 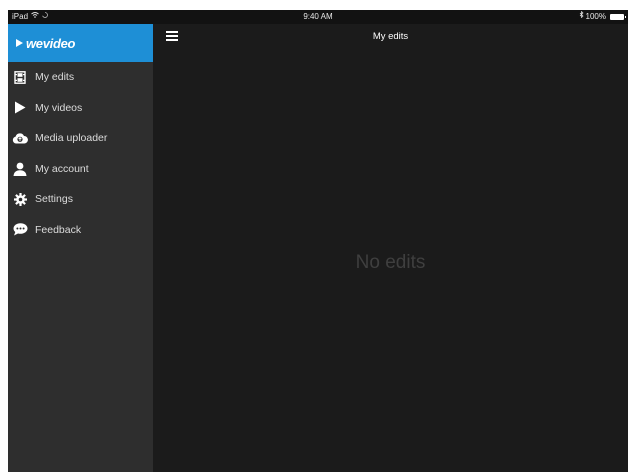 I want to click on bluetooth-icon, so click(x=581, y=17).